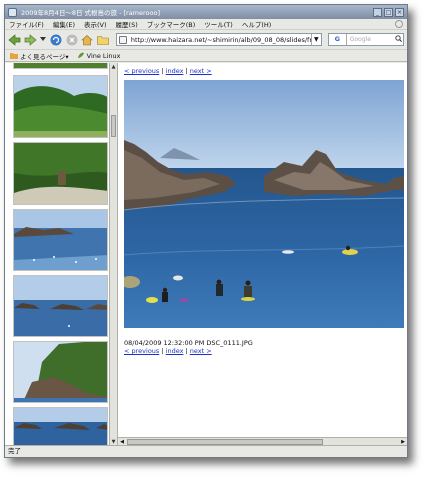  What do you see at coordinates (171, 24) in the screenshot?
I see `menu-bookmarks: ブックマーク(B)` at bounding box center [171, 24].